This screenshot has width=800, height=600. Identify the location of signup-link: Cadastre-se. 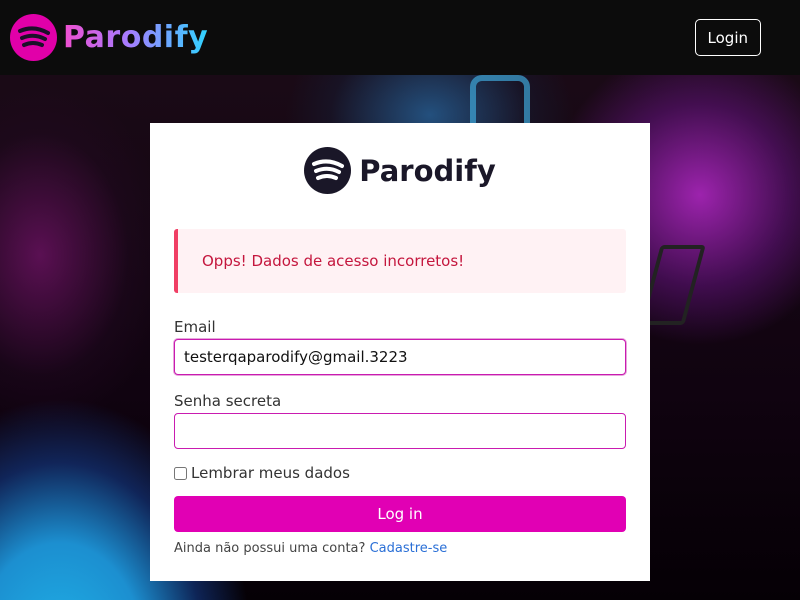
(409, 548).